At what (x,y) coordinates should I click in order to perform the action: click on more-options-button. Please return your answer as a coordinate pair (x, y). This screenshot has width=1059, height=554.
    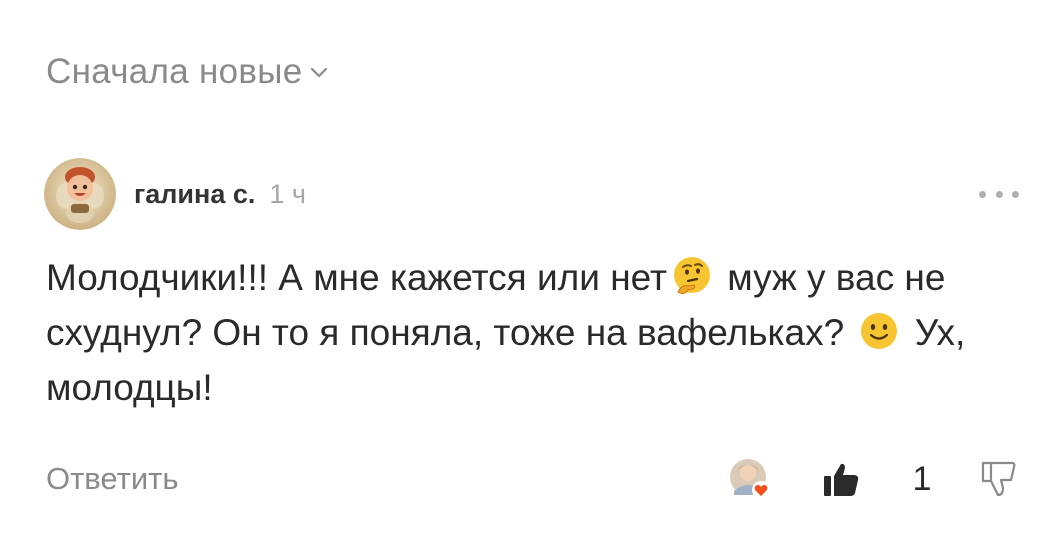
    Looking at the image, I should click on (999, 194).